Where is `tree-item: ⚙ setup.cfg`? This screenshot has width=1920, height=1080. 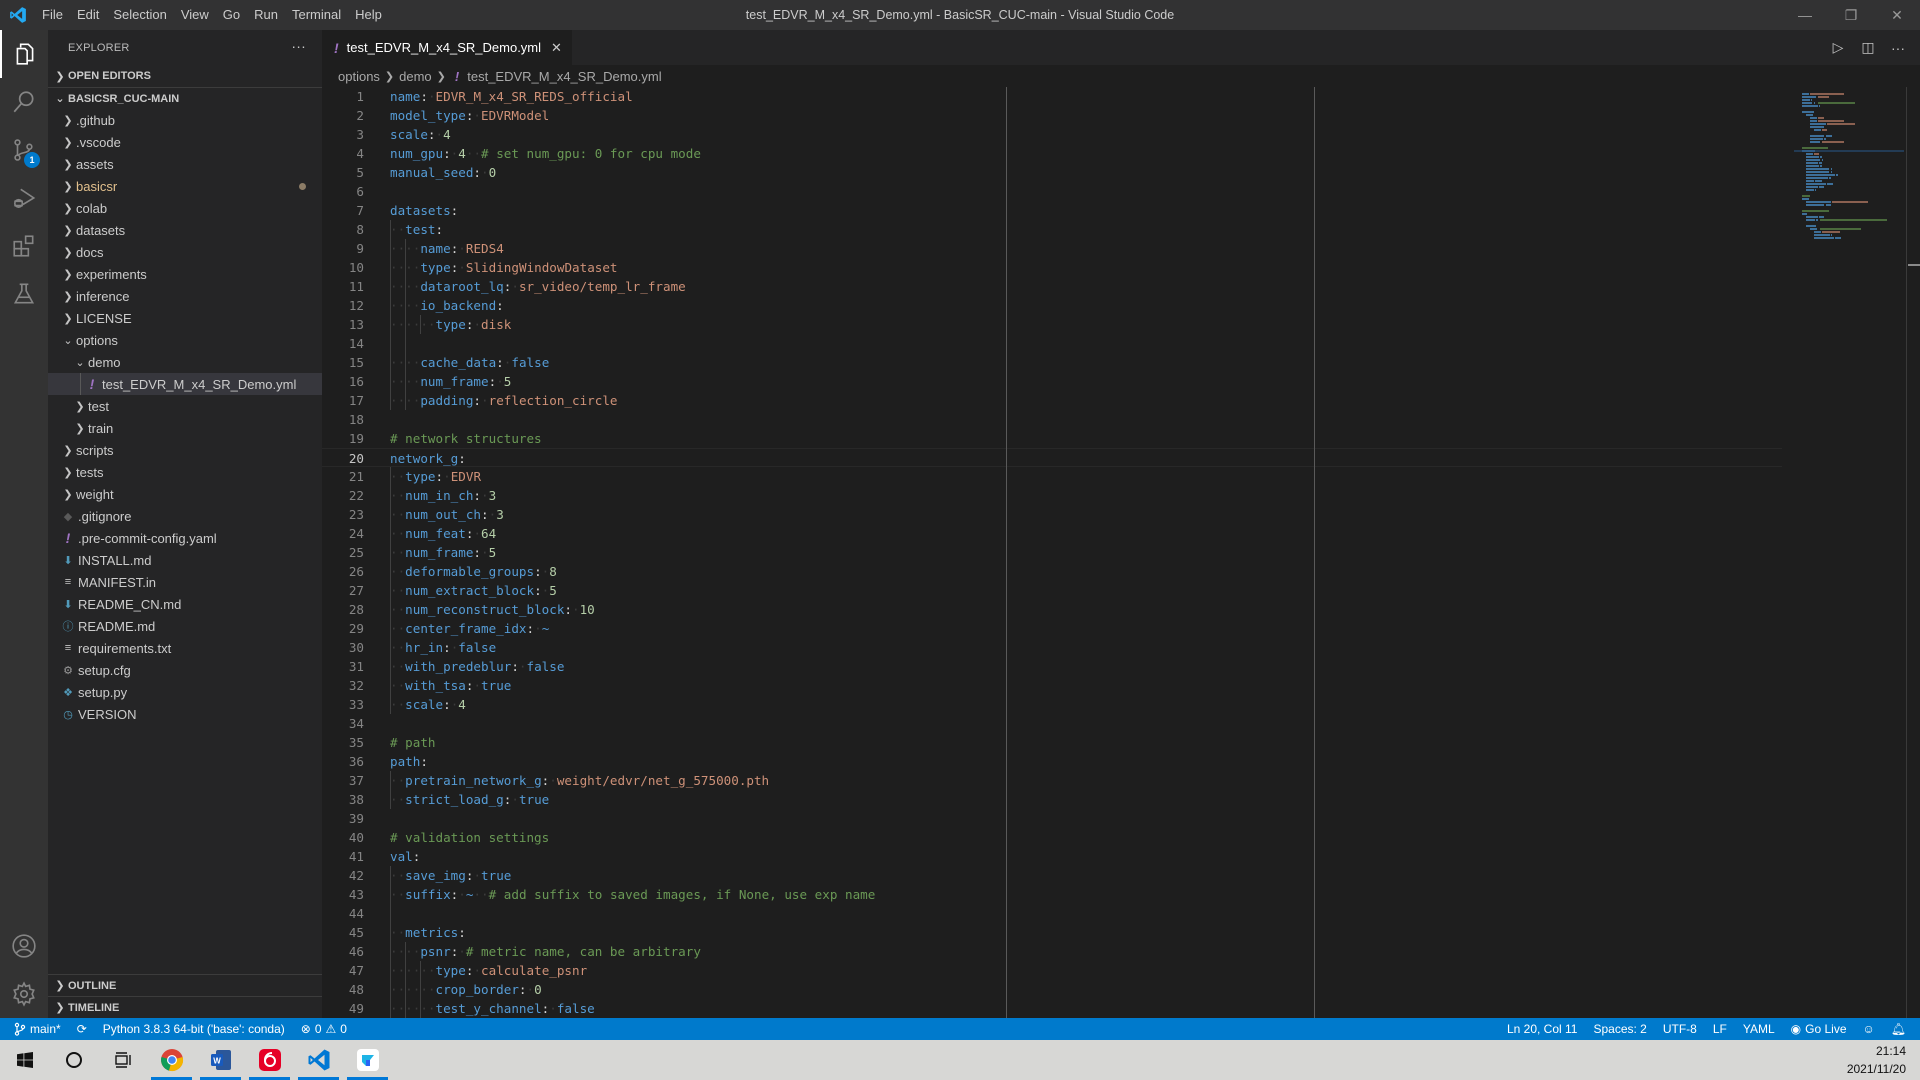 tree-item: ⚙ setup.cfg is located at coordinates (185, 670).